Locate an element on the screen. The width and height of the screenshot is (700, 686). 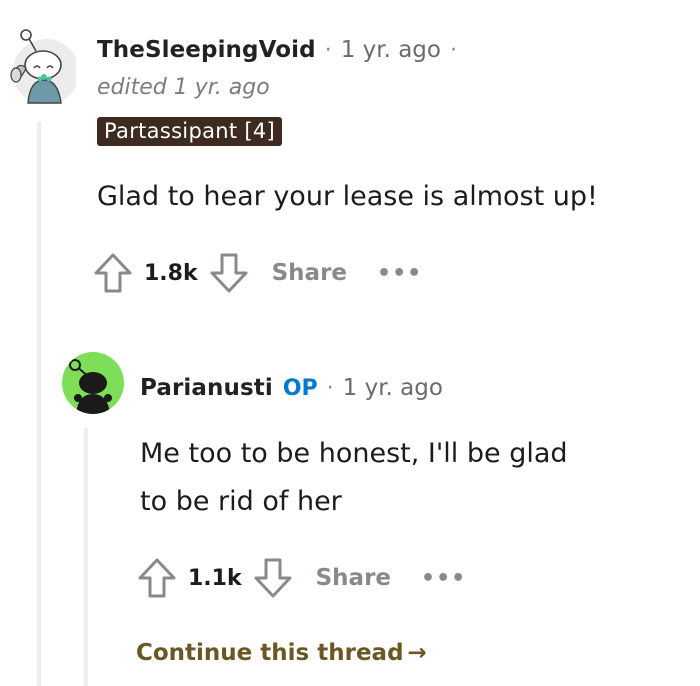
comment-body-line: to be rid of her is located at coordinates (241, 501).